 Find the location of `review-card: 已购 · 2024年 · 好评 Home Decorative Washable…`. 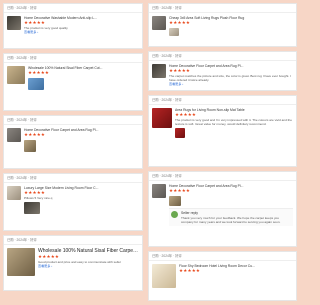

review-card: 已购 · 2024年 · 好评 Home Decorative Washable… is located at coordinates (73, 26).